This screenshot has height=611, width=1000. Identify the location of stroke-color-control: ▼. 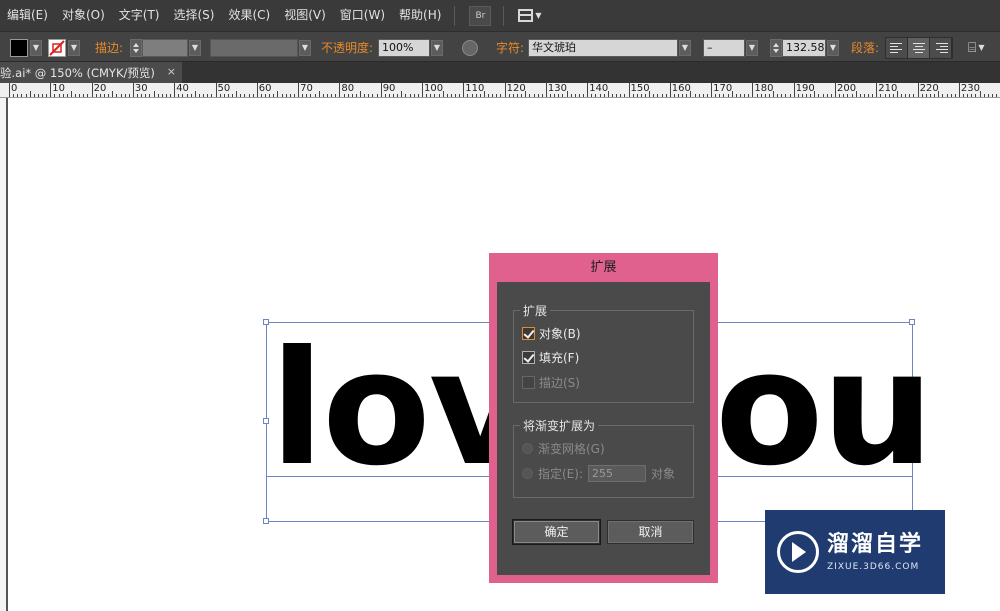
(64, 47).